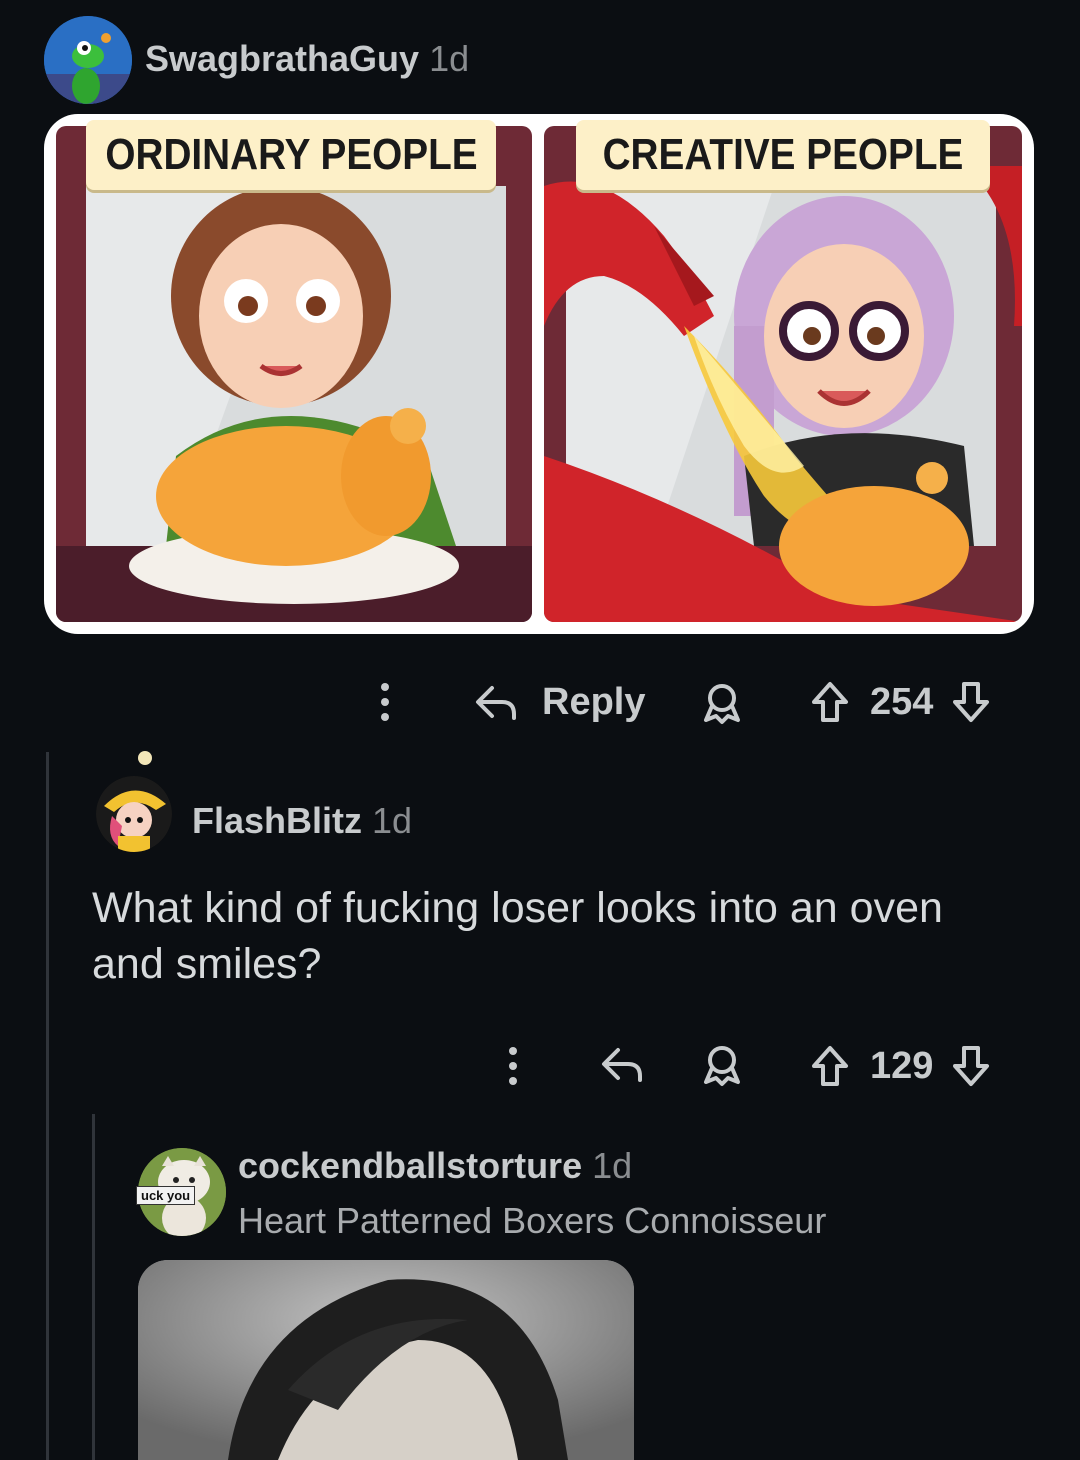 Image resolution: width=1080 pixels, height=1460 pixels. I want to click on avatar-caption: uck you, so click(166, 1195).